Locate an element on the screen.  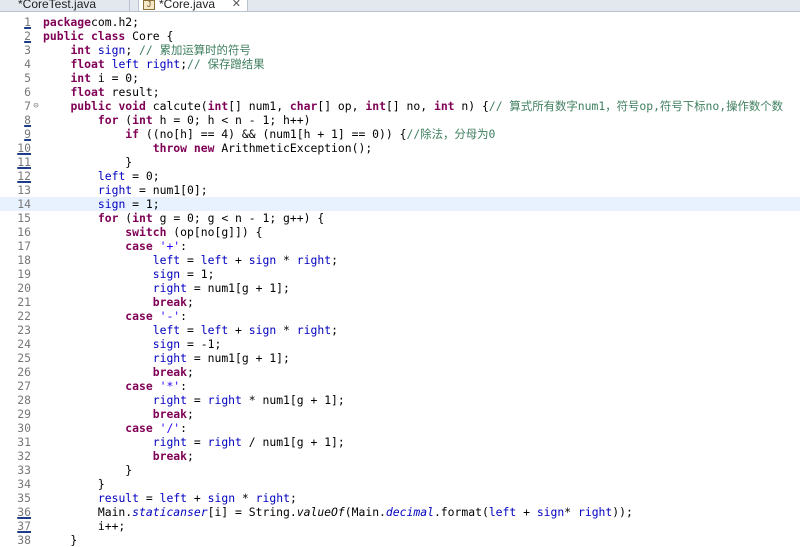
code-token: (op[no[g]]) { is located at coordinates (214, 232).